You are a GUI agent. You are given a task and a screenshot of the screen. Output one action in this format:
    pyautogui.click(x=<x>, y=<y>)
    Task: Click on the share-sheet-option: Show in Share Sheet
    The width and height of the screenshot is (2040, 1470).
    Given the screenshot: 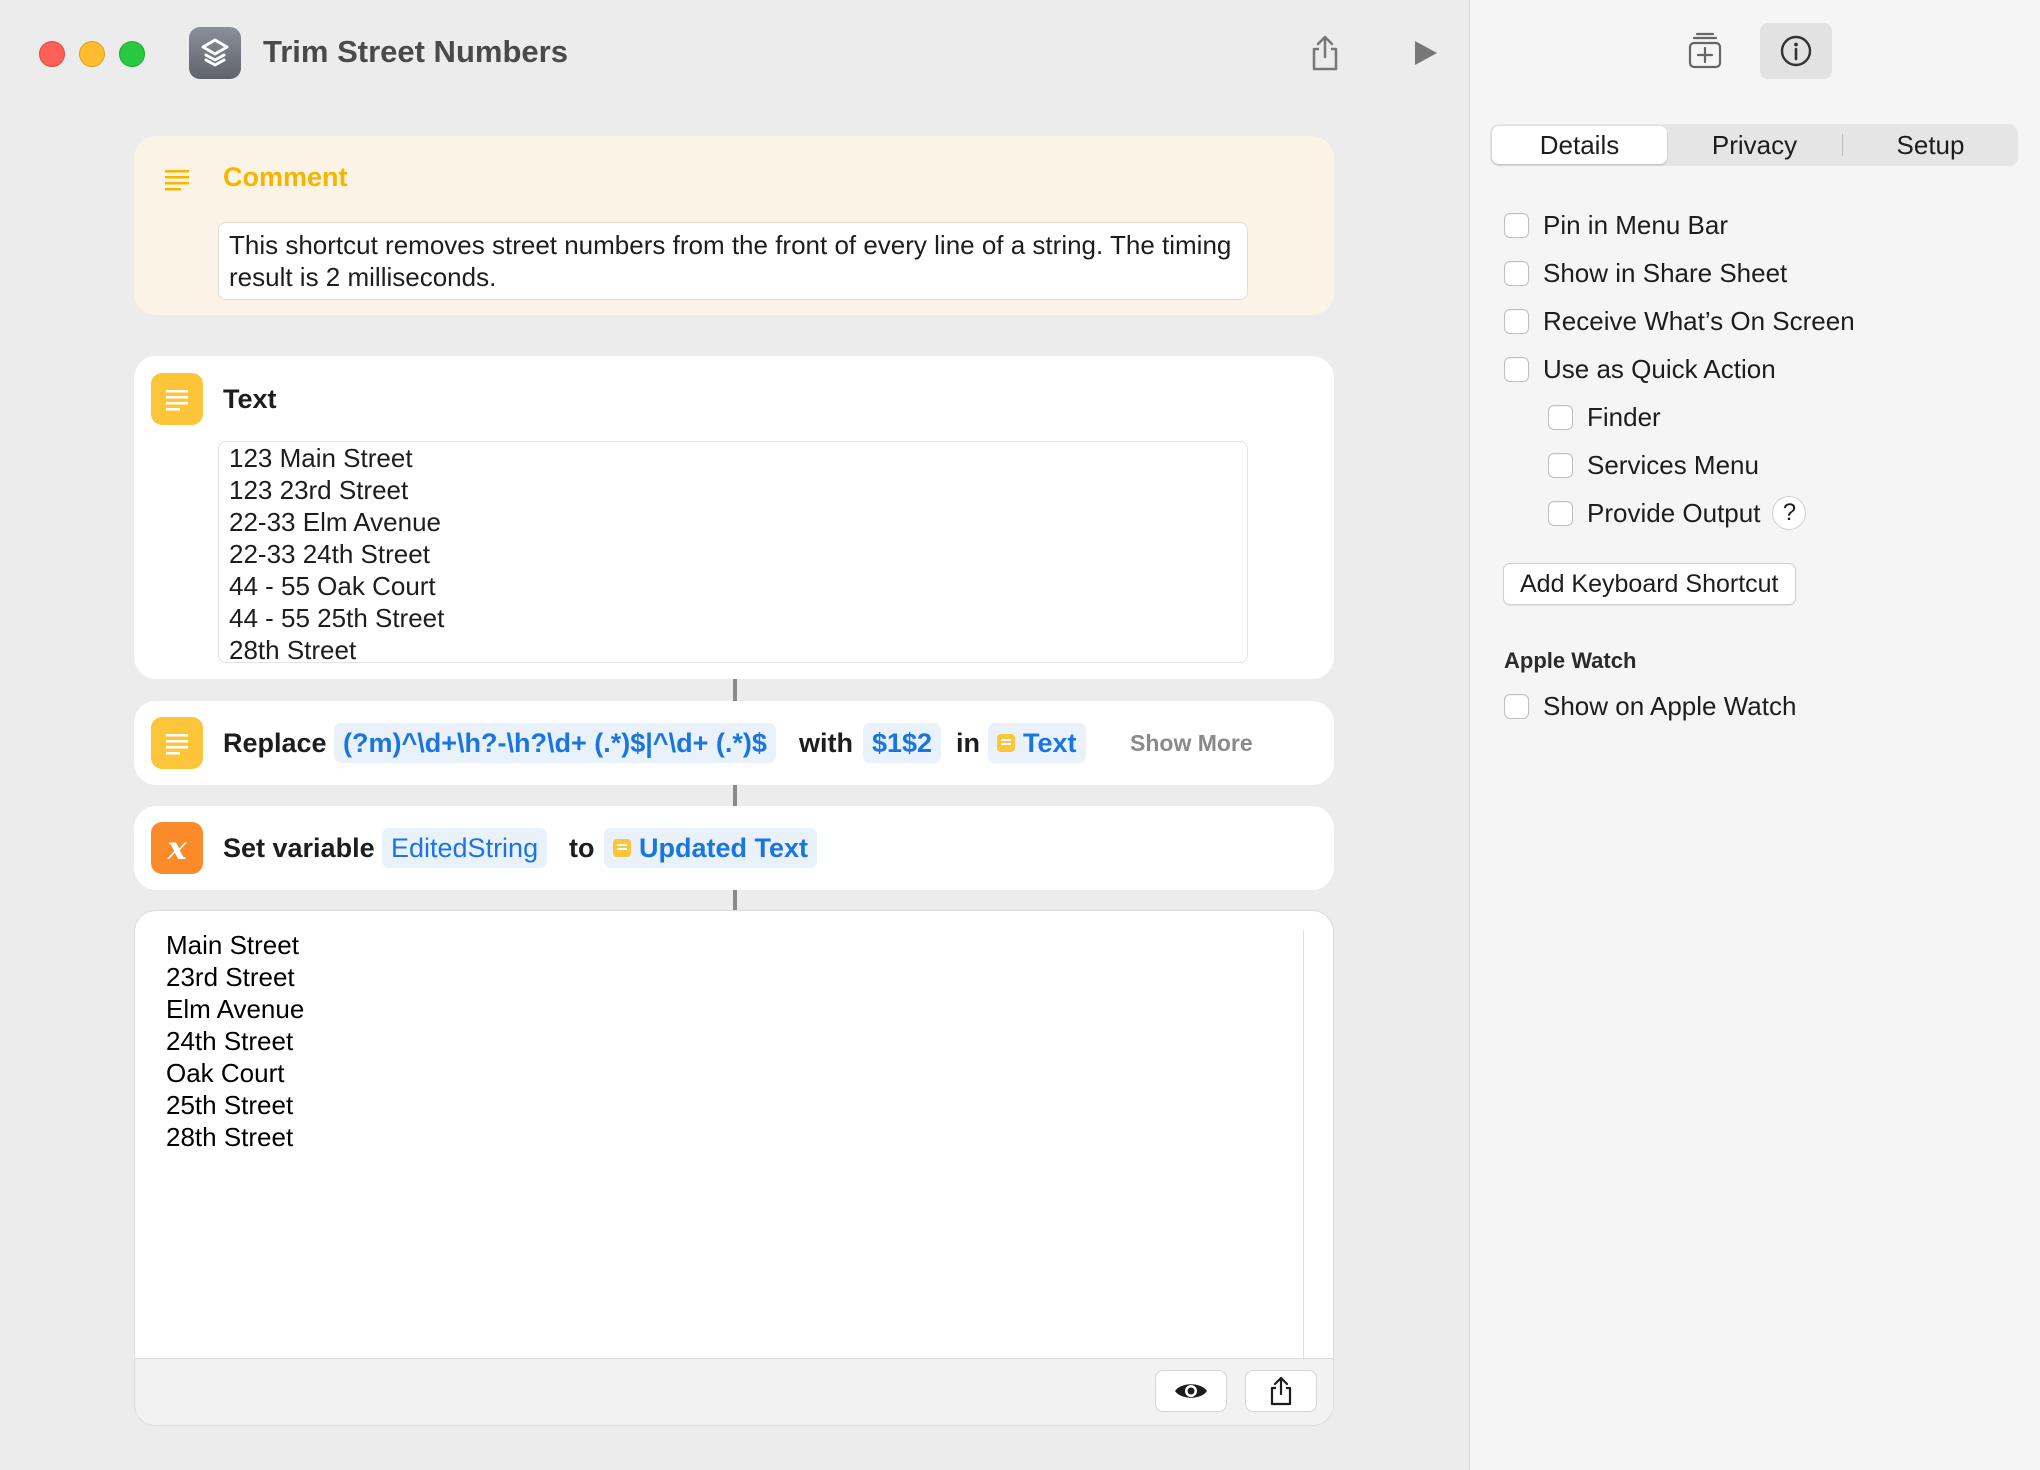 What is the action you would take?
    pyautogui.click(x=1645, y=273)
    